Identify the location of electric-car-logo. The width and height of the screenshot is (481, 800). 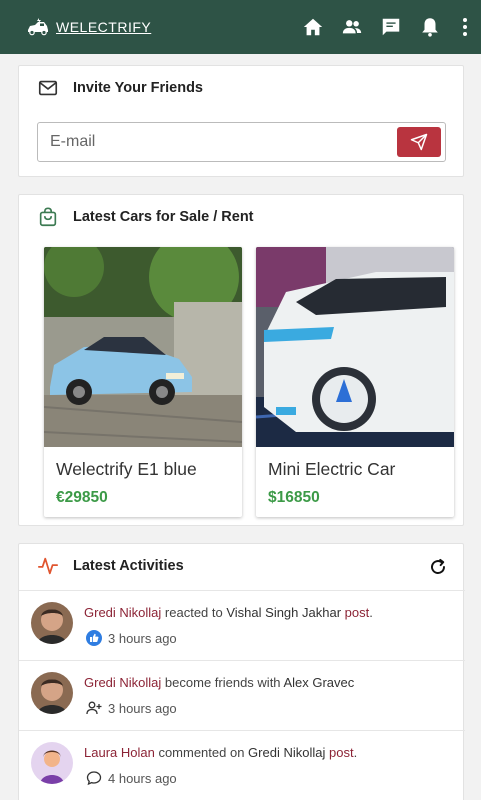
(38, 27).